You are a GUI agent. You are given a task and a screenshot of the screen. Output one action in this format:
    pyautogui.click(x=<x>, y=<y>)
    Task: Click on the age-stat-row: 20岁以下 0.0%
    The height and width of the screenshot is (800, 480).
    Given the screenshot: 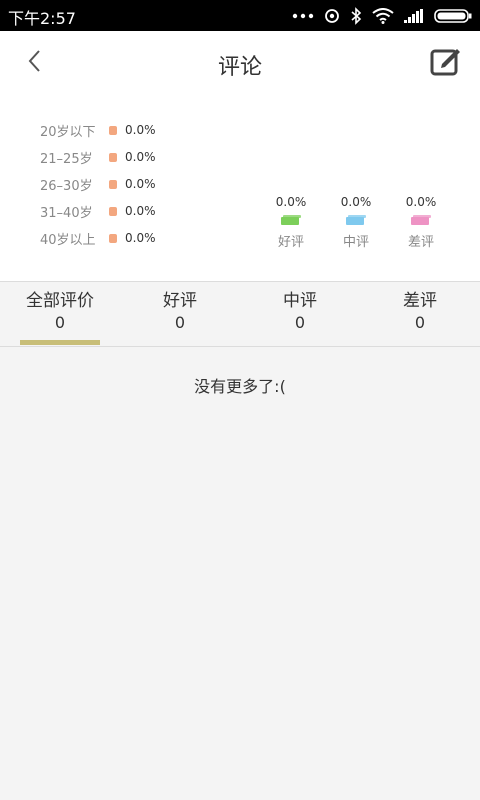 What is the action you would take?
    pyautogui.click(x=98, y=130)
    